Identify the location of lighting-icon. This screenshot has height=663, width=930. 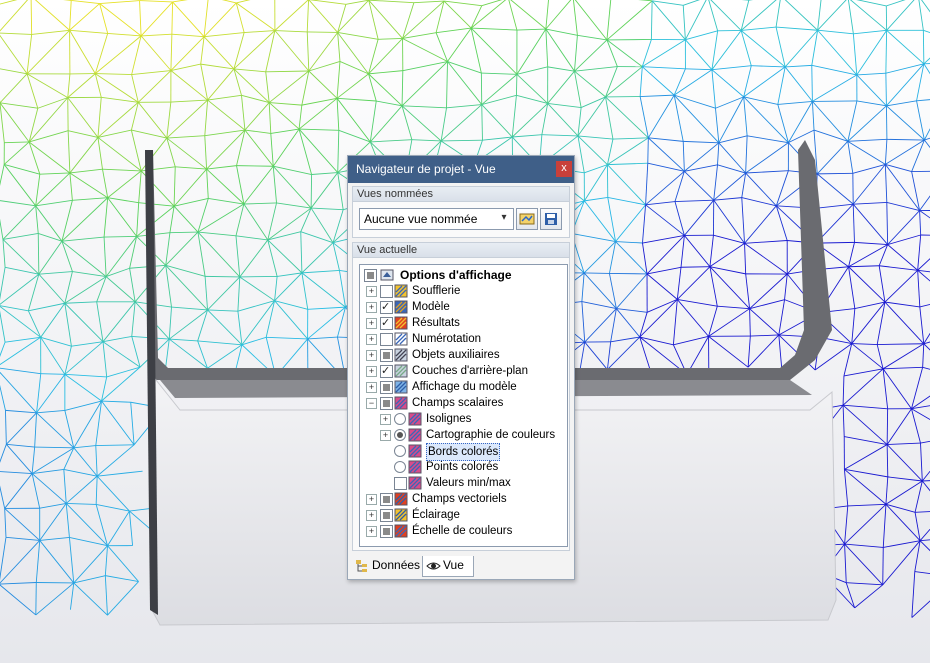
(401, 515).